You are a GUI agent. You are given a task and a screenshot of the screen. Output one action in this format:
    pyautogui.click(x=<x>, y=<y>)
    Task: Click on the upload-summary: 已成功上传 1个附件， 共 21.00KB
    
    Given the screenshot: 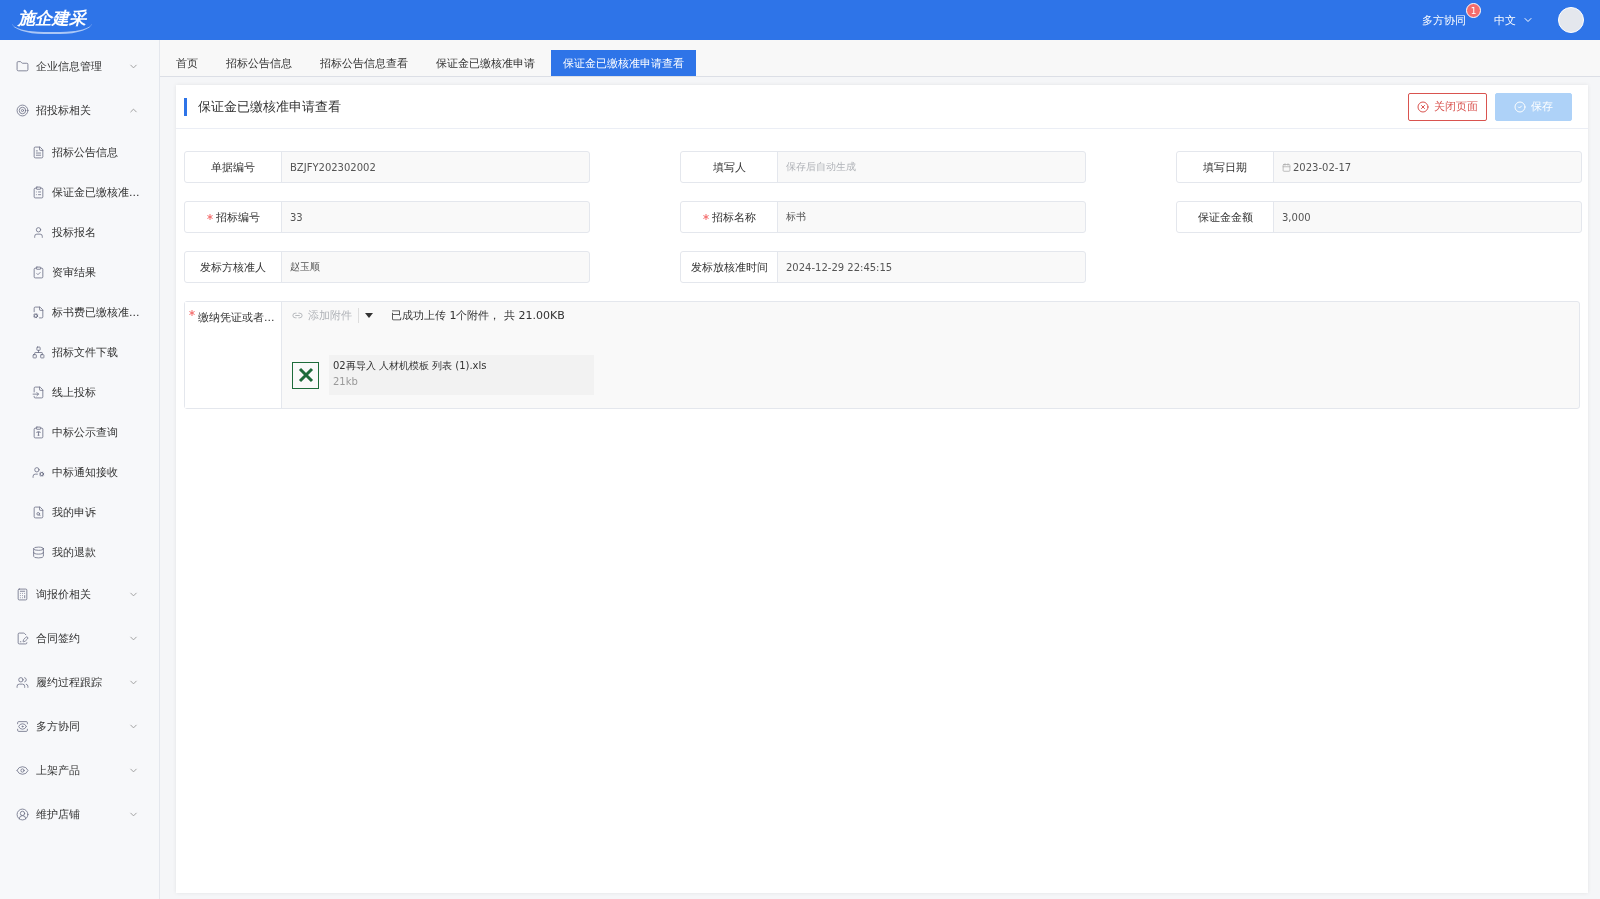 What is the action you would take?
    pyautogui.click(x=478, y=315)
    